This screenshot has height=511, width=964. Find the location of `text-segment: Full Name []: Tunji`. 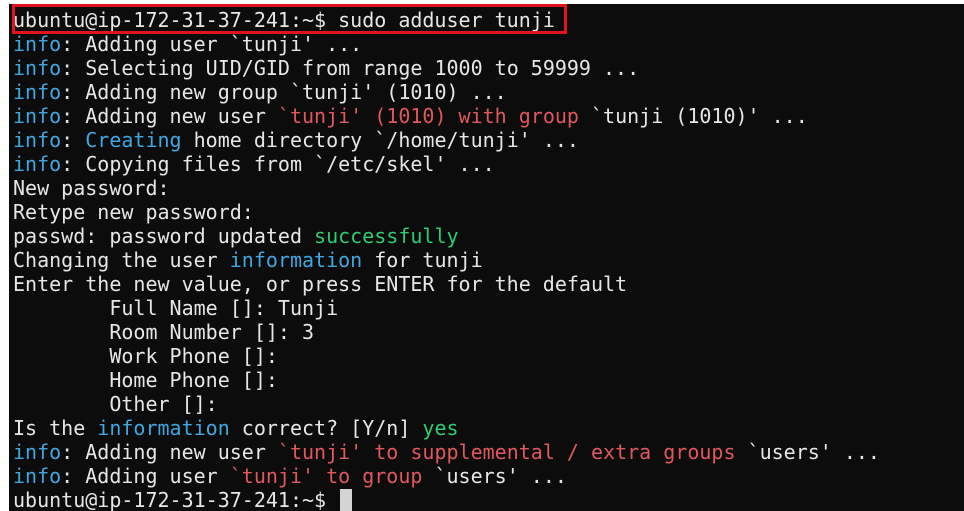

text-segment: Full Name []: Tunji is located at coordinates (176, 308).